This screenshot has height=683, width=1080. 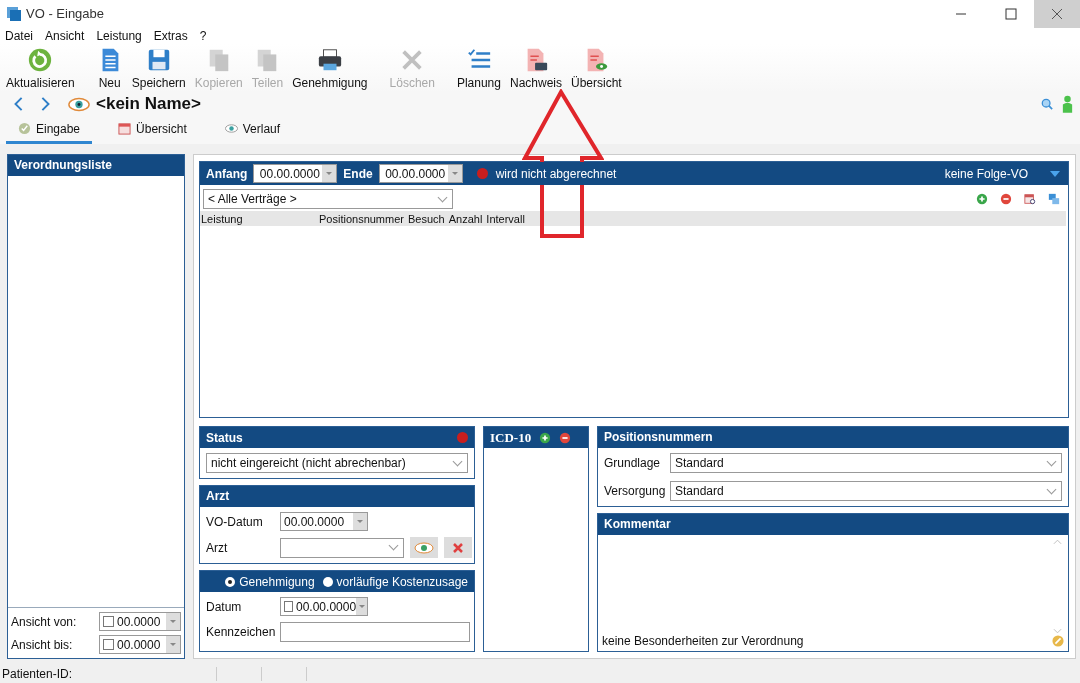 I want to click on panel-title: Status, so click(x=224, y=437).